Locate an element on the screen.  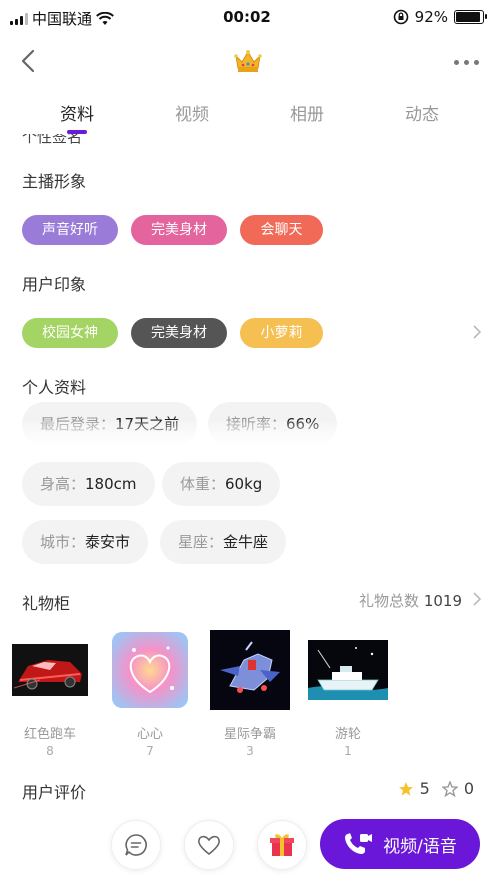
profile-key: 体重： is located at coordinates (203, 484).